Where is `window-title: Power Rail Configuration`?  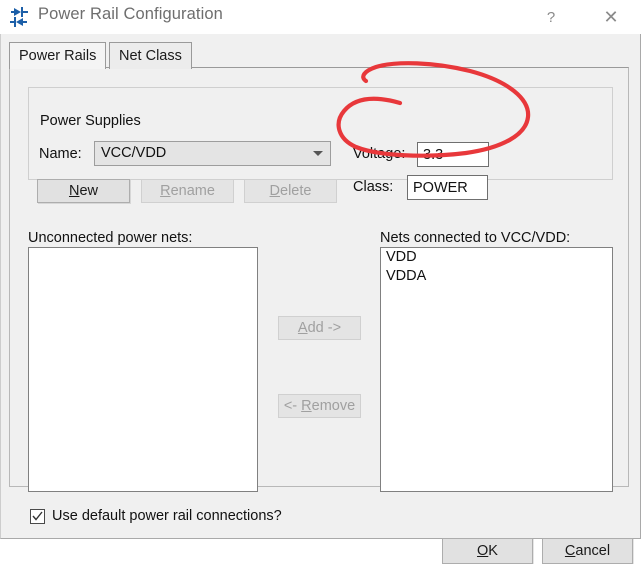 window-title: Power Rail Configuration is located at coordinates (130, 14).